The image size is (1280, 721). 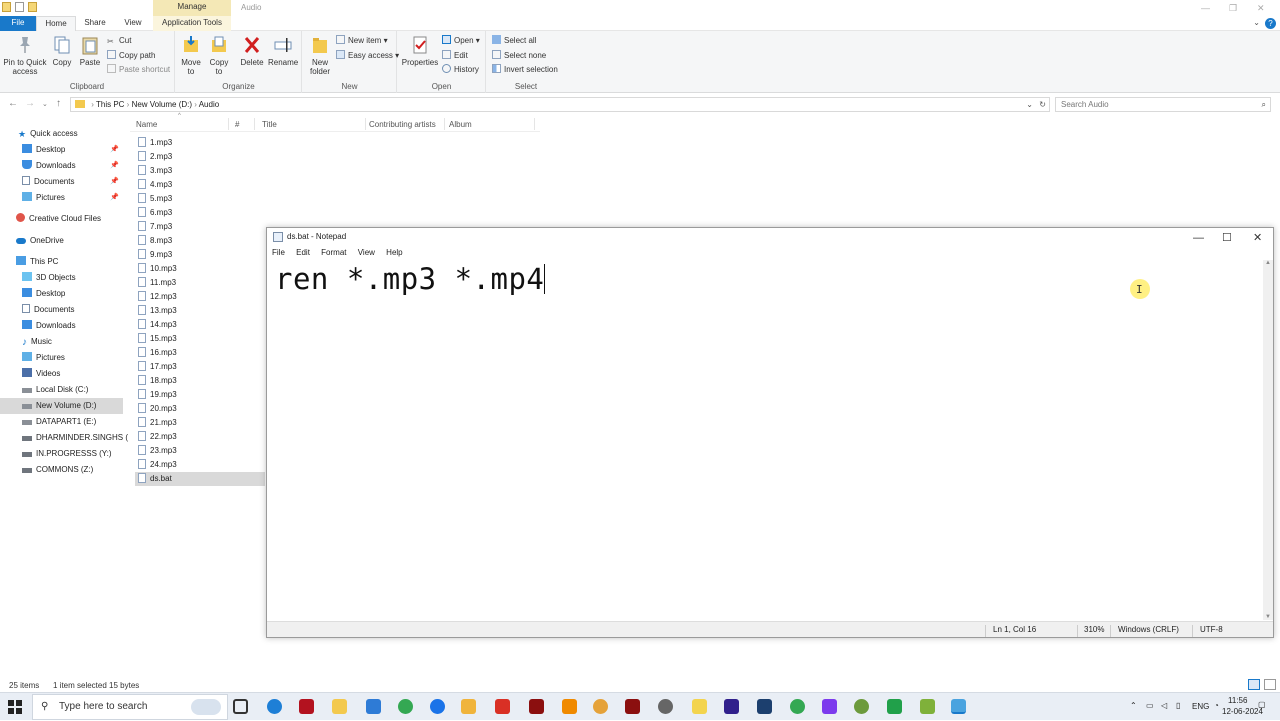 I want to click on paste-shortcut-button: Paste shortcut, so click(x=138, y=70).